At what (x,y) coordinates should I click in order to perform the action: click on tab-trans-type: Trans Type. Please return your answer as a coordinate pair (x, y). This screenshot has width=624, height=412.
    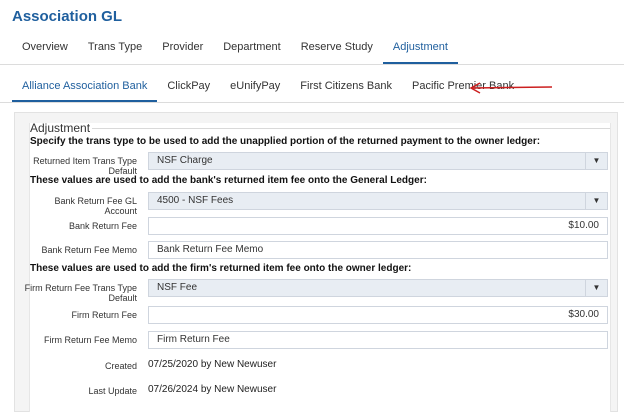
    Looking at the image, I should click on (115, 50).